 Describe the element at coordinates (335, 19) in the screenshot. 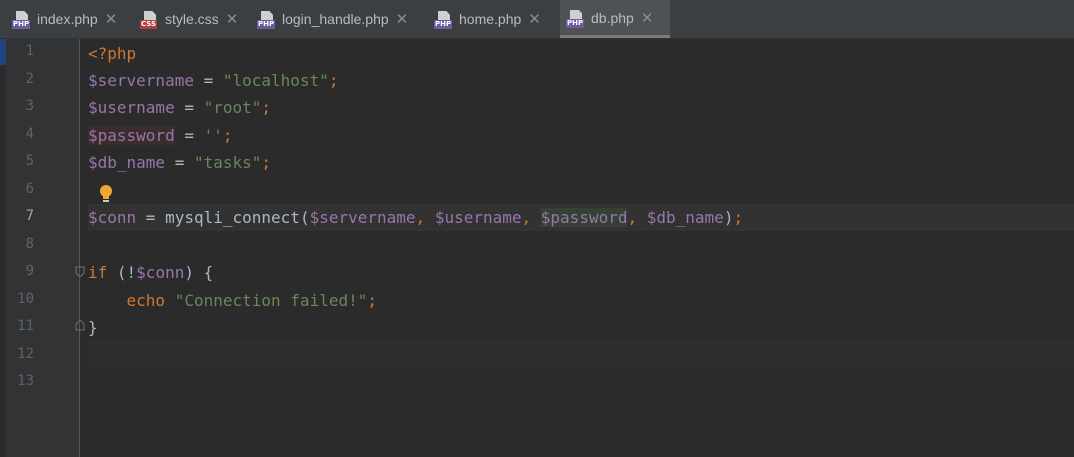

I see `tab-label: login_handle.php` at that location.